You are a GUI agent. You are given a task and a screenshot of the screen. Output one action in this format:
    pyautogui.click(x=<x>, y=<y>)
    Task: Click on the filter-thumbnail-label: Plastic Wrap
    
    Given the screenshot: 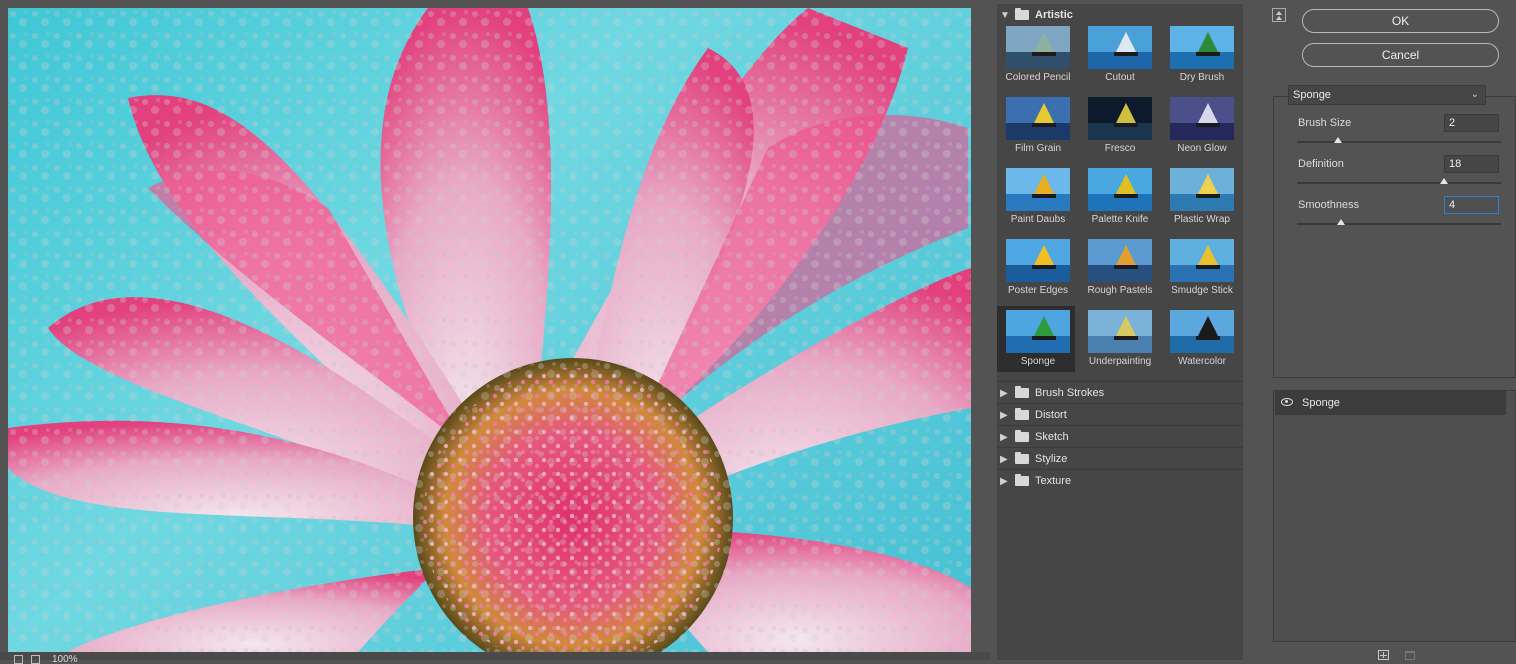 What is the action you would take?
    pyautogui.click(x=1202, y=219)
    